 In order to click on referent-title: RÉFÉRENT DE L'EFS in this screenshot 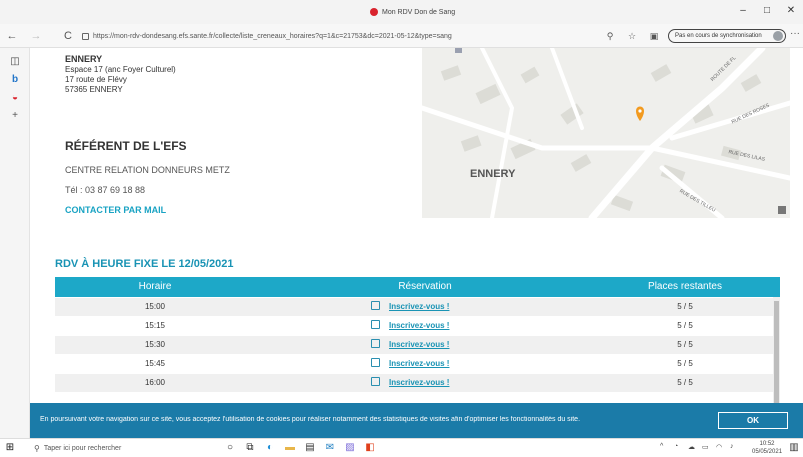, I will do `click(126, 146)`.